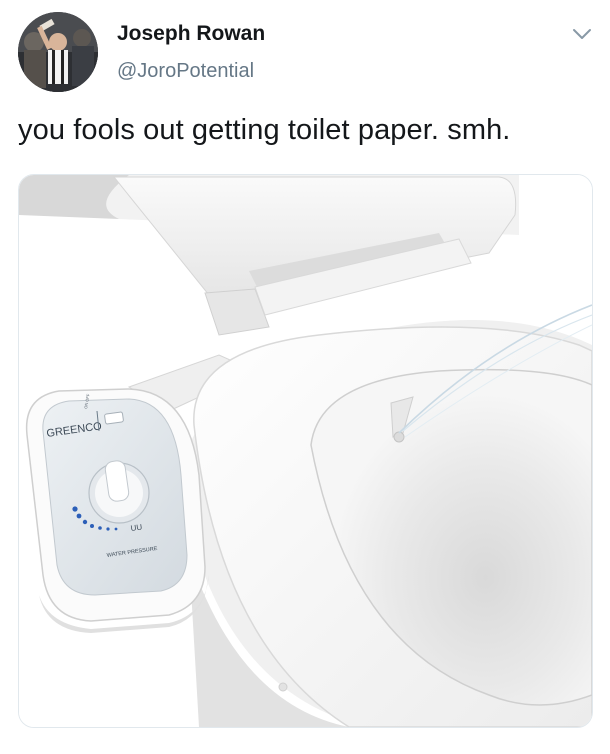 Image resolution: width=610 pixels, height=754 pixels. What do you see at coordinates (185, 71) in the screenshot?
I see `user-handle: @JoroPotential` at bounding box center [185, 71].